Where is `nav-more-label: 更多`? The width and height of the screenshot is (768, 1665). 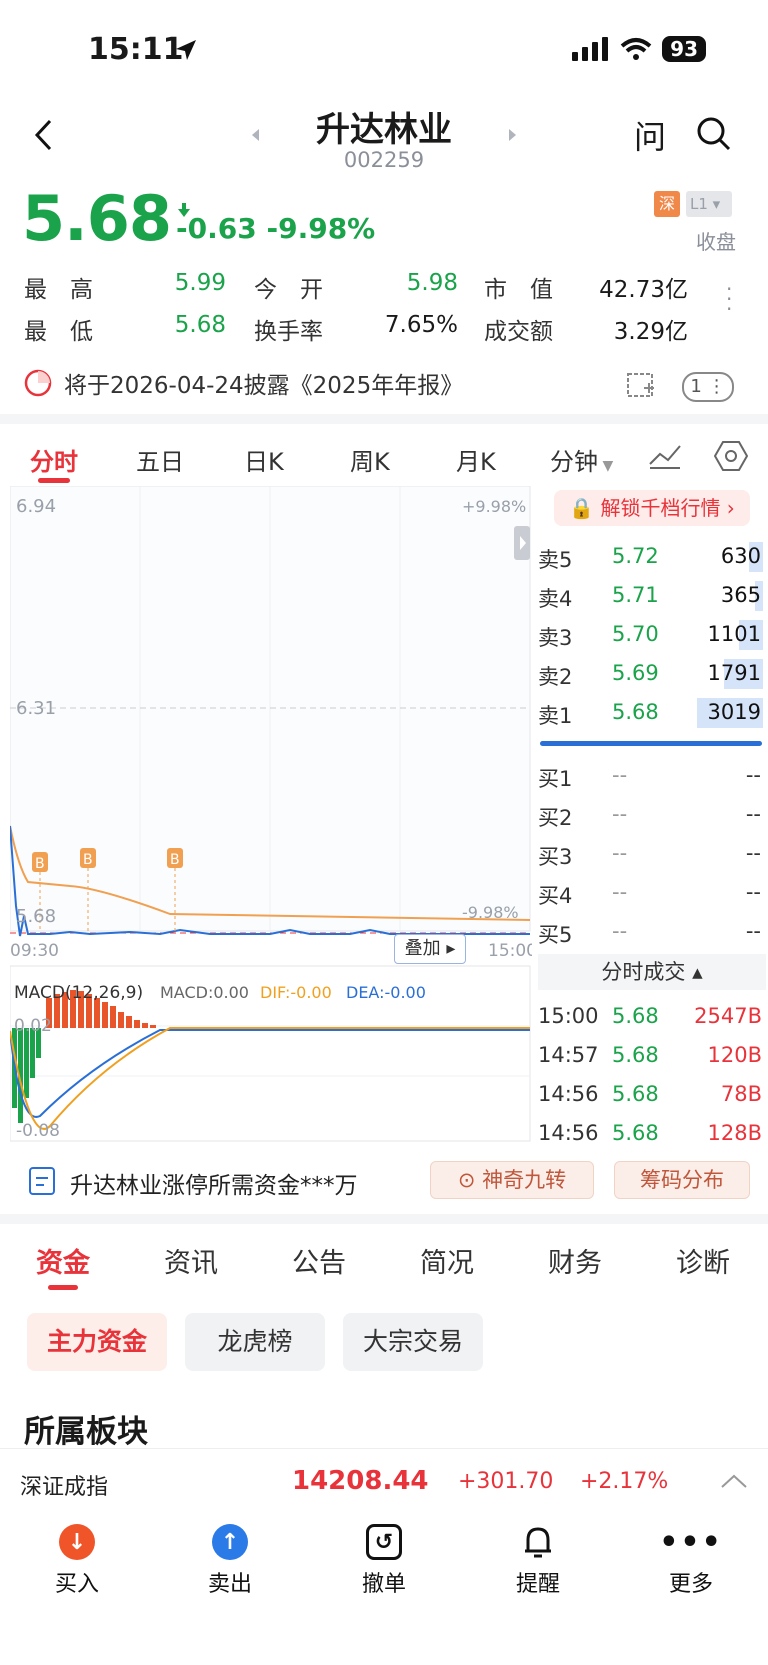
nav-more-label: 更多 is located at coordinates (690, 1584).